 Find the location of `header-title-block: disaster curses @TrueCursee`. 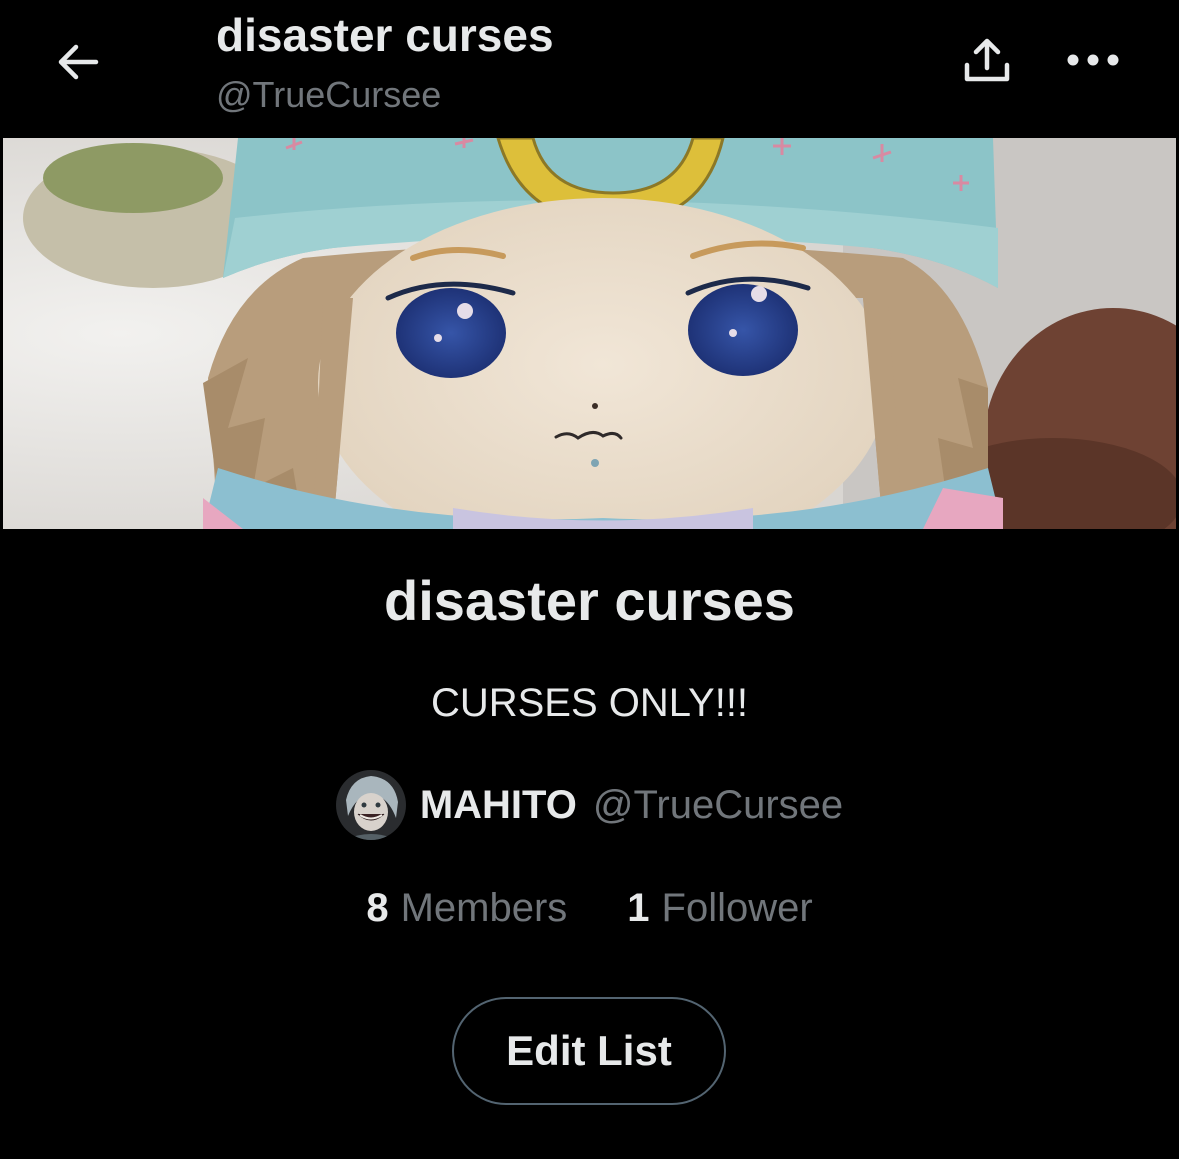

header-title-block: disaster curses @TrueCursee is located at coordinates (385, 65).